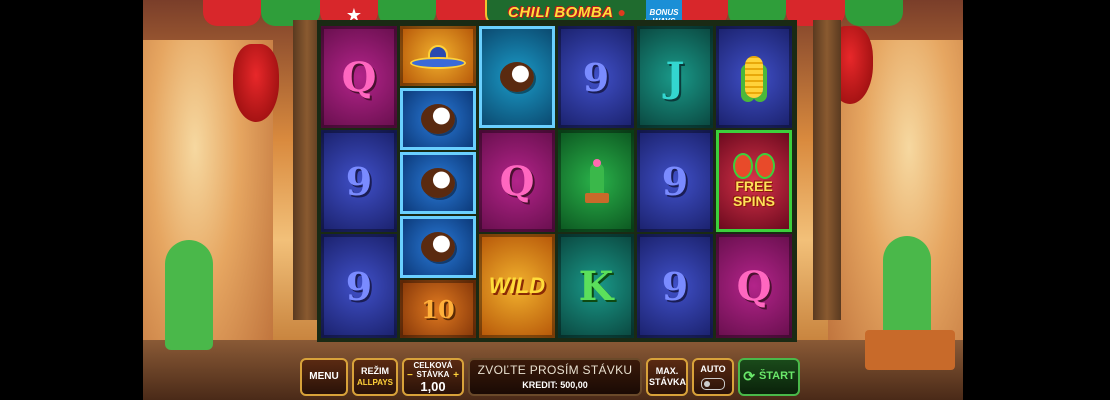  I want to click on sombrero-icon, so click(438, 56).